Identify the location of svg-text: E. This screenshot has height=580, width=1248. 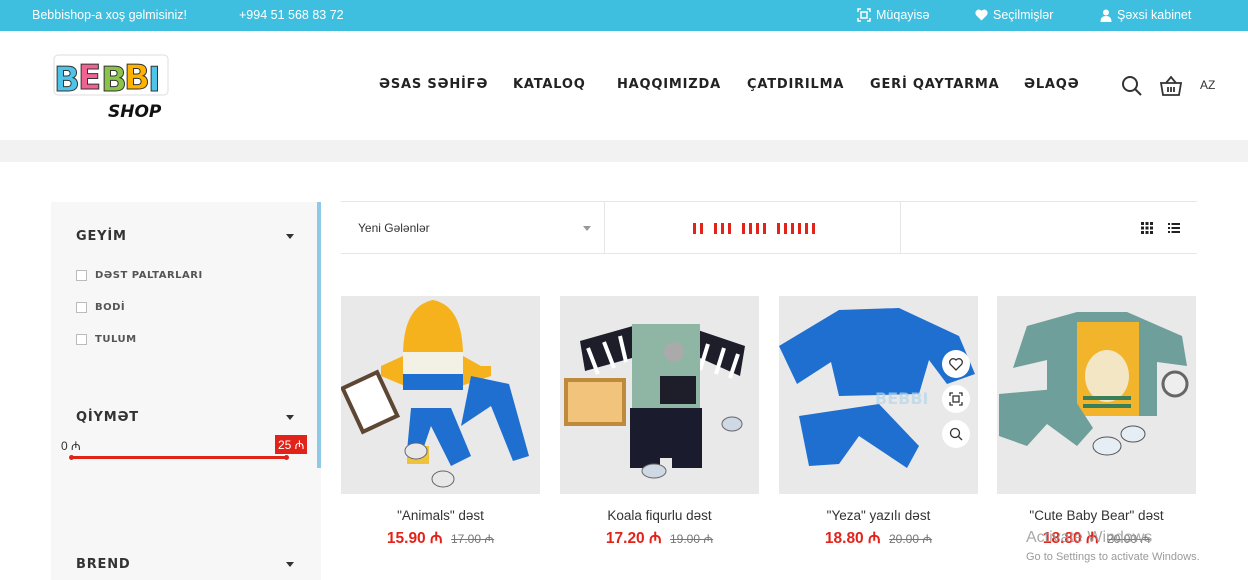
(89, 78).